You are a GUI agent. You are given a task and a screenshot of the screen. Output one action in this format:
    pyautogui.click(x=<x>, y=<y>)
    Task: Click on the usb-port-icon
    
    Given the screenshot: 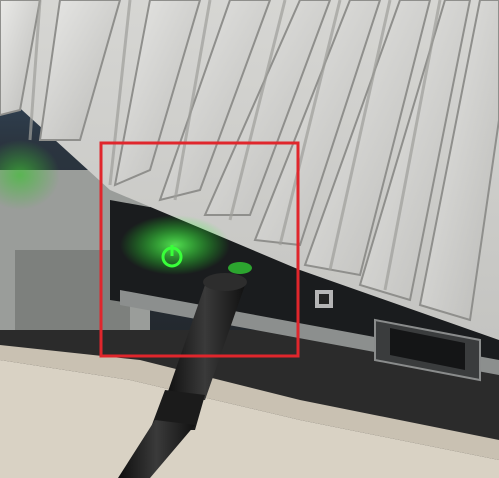 What is the action you would take?
    pyautogui.click(x=324, y=299)
    